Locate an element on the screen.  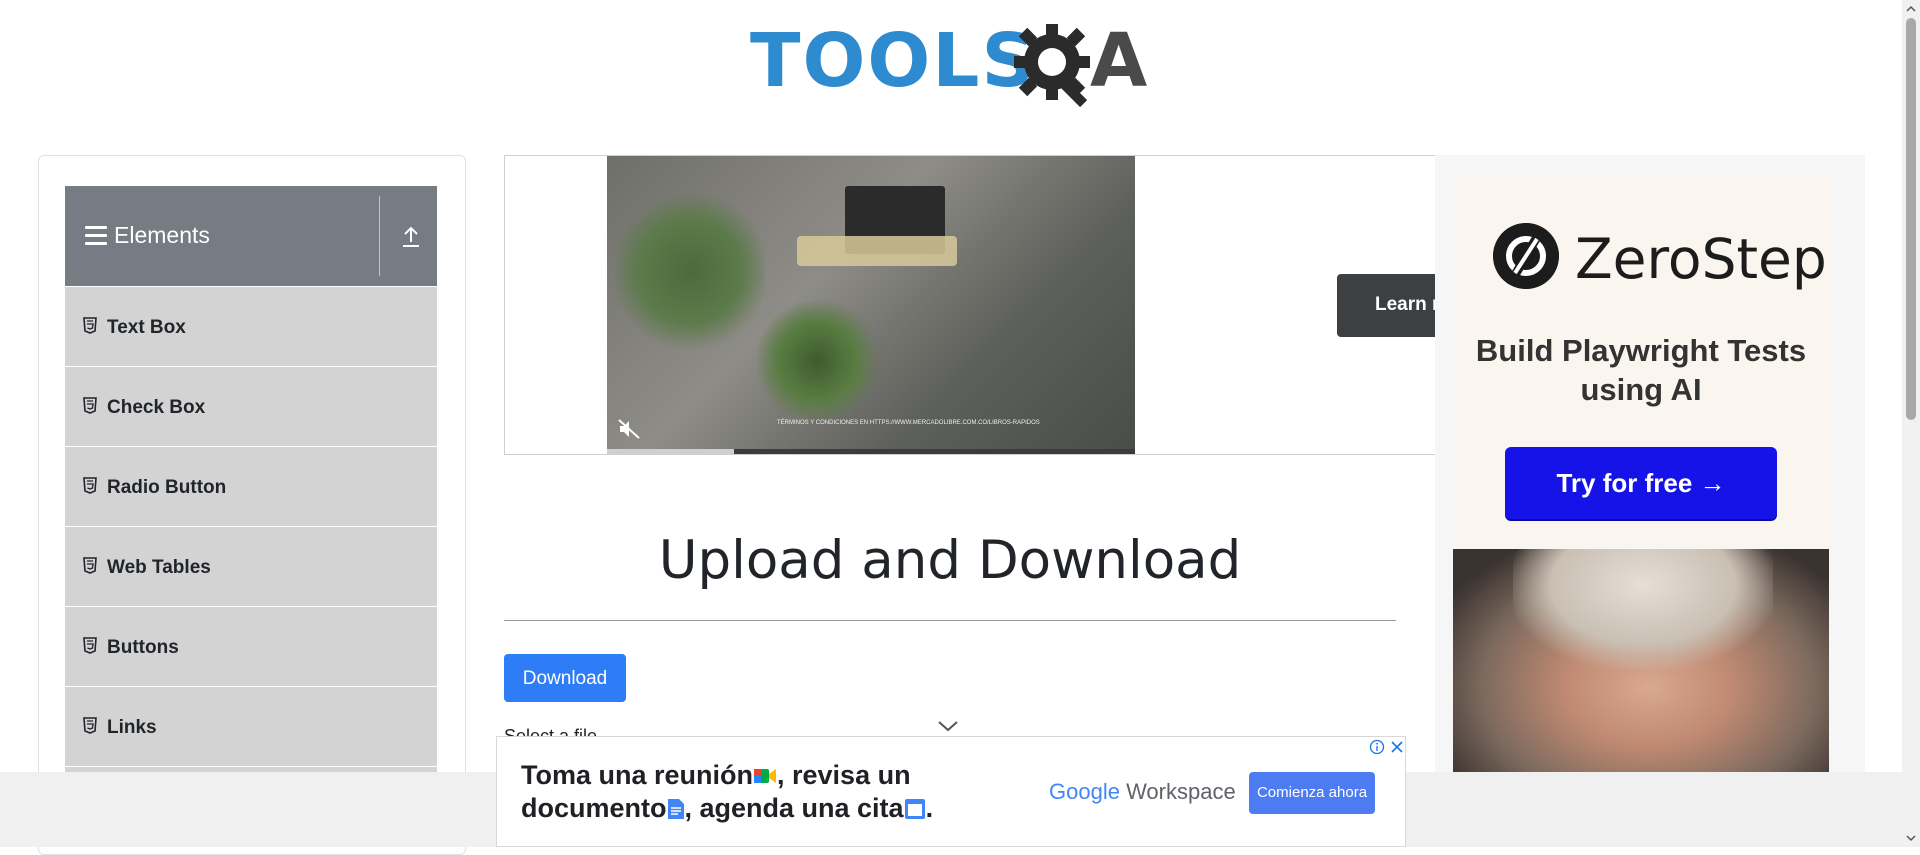
try-for-free-button: Try for free → is located at coordinates (1641, 483).